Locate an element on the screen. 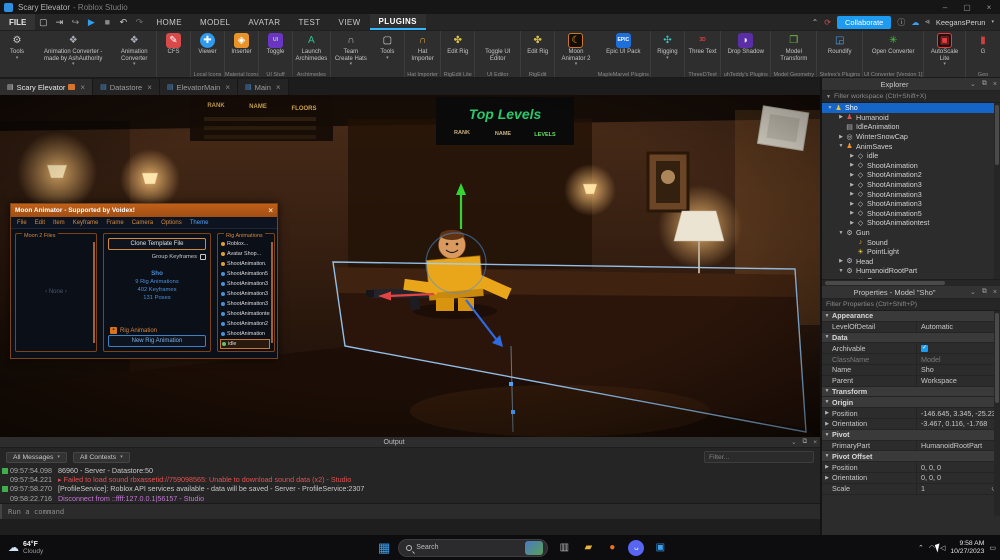  ribbon-tab-home: HOME is located at coordinates (169, 22).